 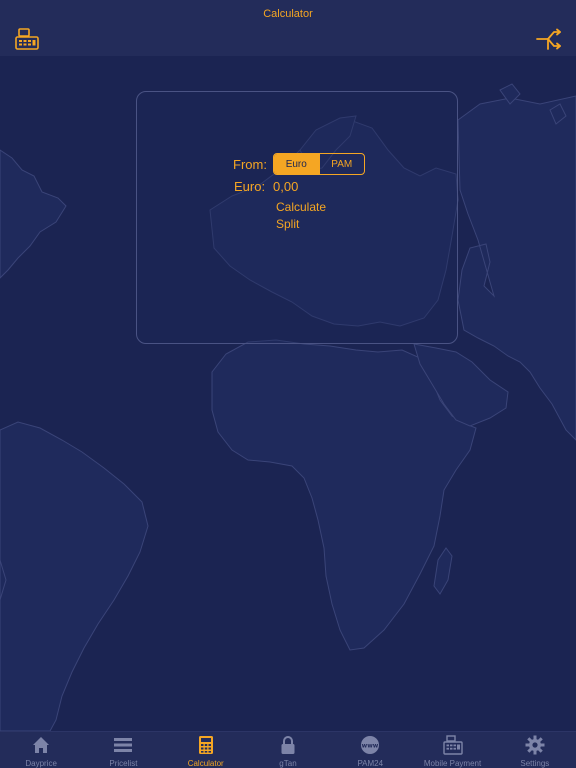 I want to click on tab-calculator: Calculator, so click(x=206, y=750).